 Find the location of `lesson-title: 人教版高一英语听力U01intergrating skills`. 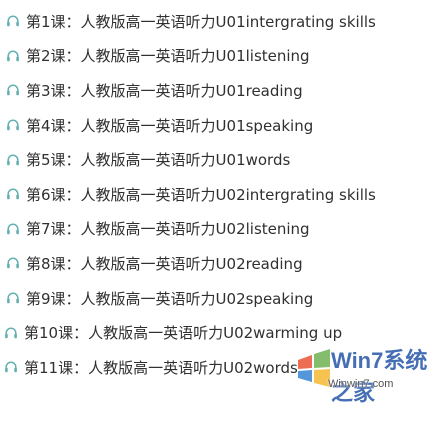

lesson-title: 人教版高一英语听力U01intergrating skills is located at coordinates (228, 21).